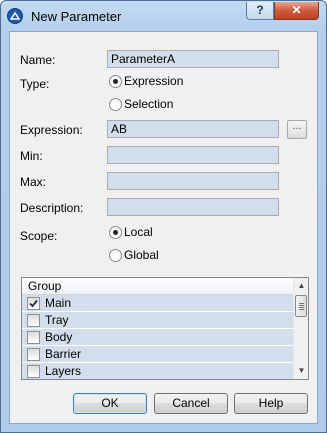 The width and height of the screenshot is (327, 433). Describe the element at coordinates (301, 306) in the screenshot. I see `scroll-thumb` at that location.